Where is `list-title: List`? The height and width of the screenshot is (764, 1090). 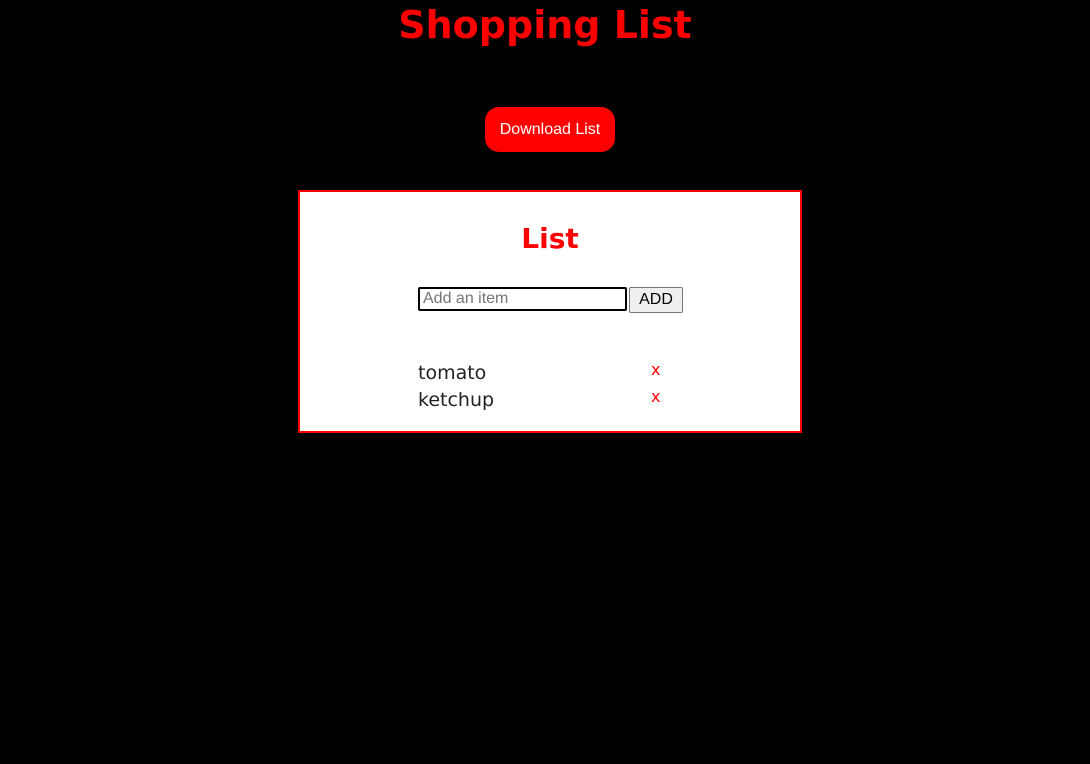
list-title: List is located at coordinates (550, 238).